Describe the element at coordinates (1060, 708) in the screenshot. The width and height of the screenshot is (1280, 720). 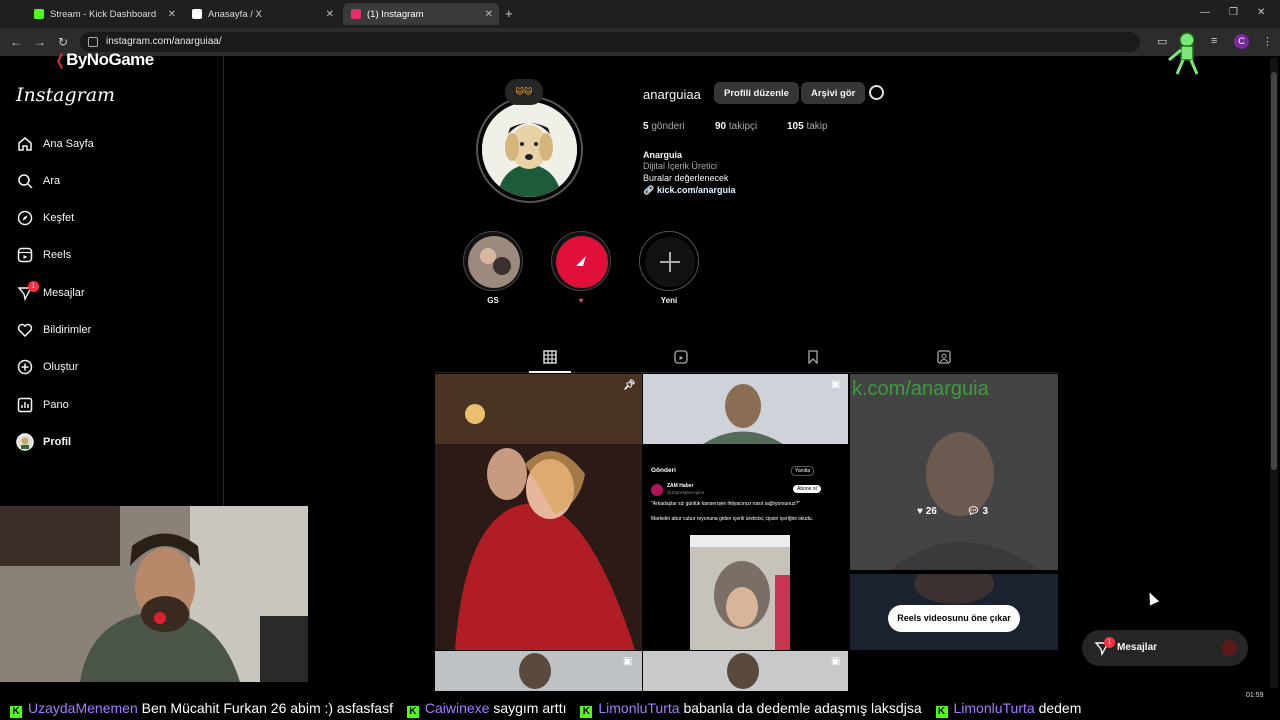
I see `ticker-message: dedem` at that location.